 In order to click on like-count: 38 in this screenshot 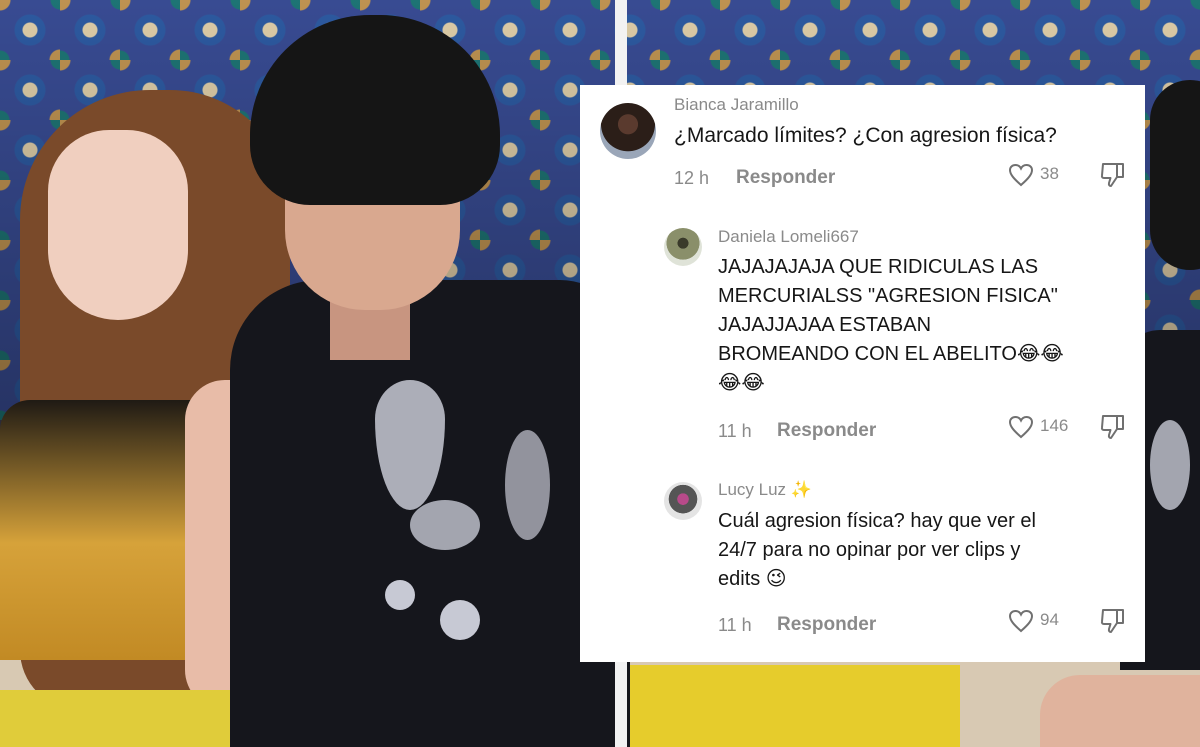, I will do `click(1049, 173)`.